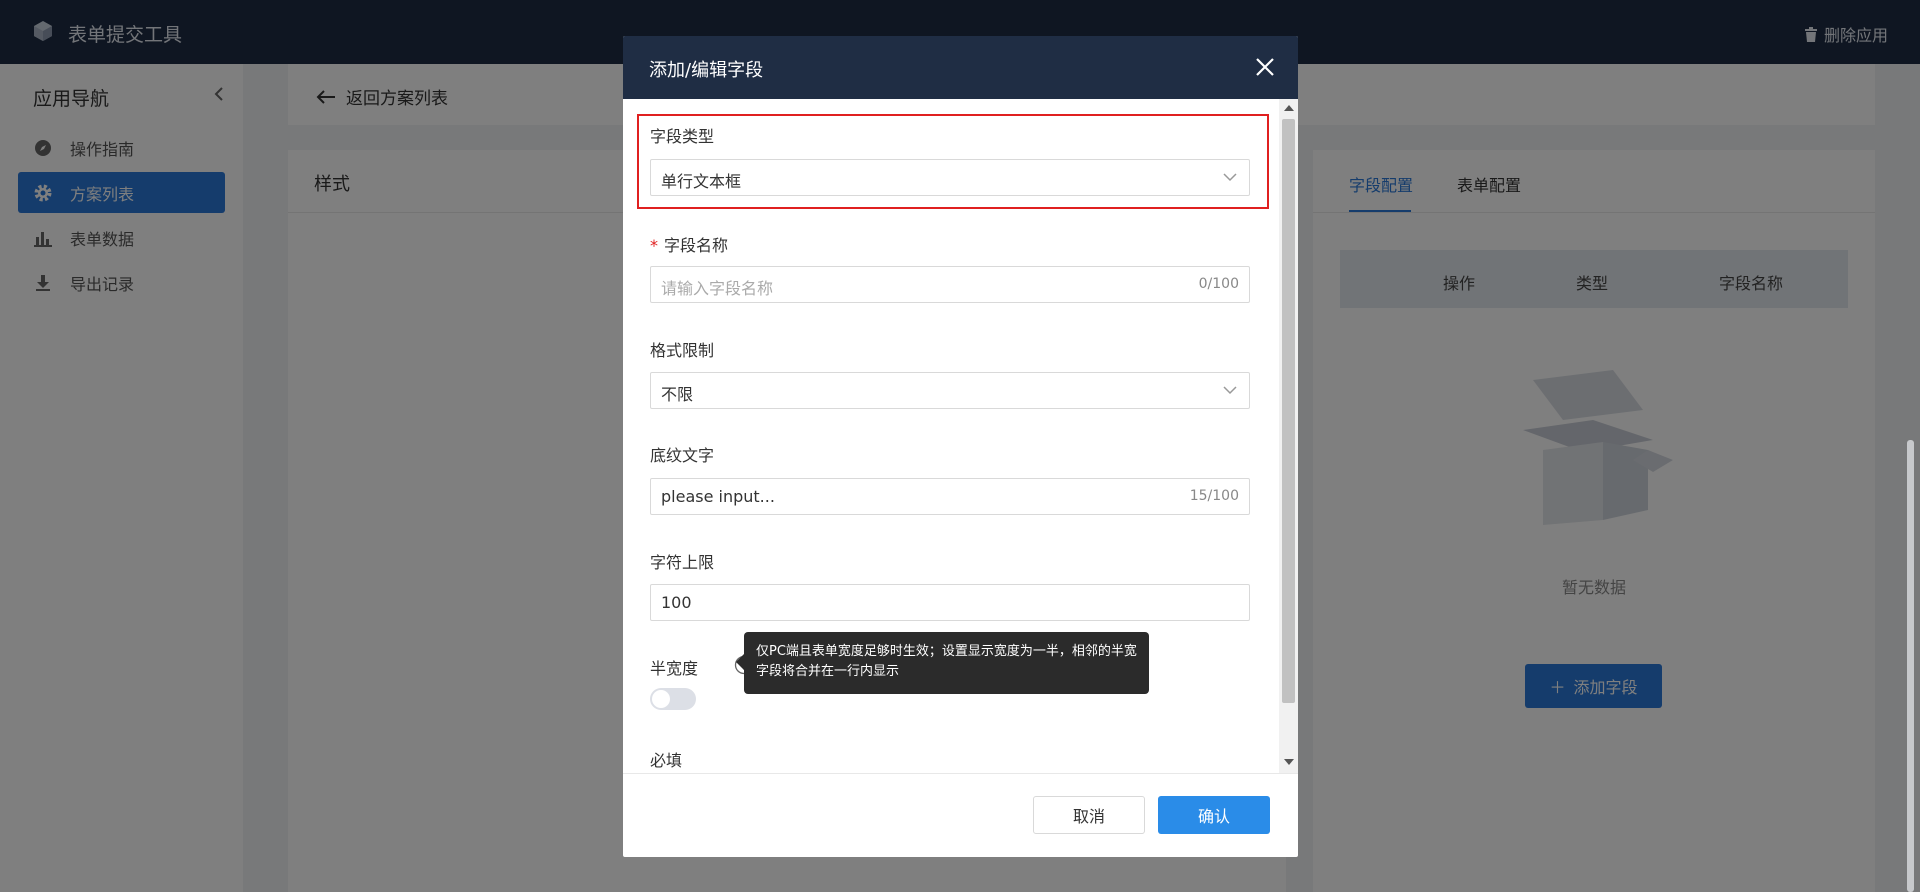 The width and height of the screenshot is (1920, 892). Describe the element at coordinates (661, 699) in the screenshot. I see `toggle-knob` at that location.